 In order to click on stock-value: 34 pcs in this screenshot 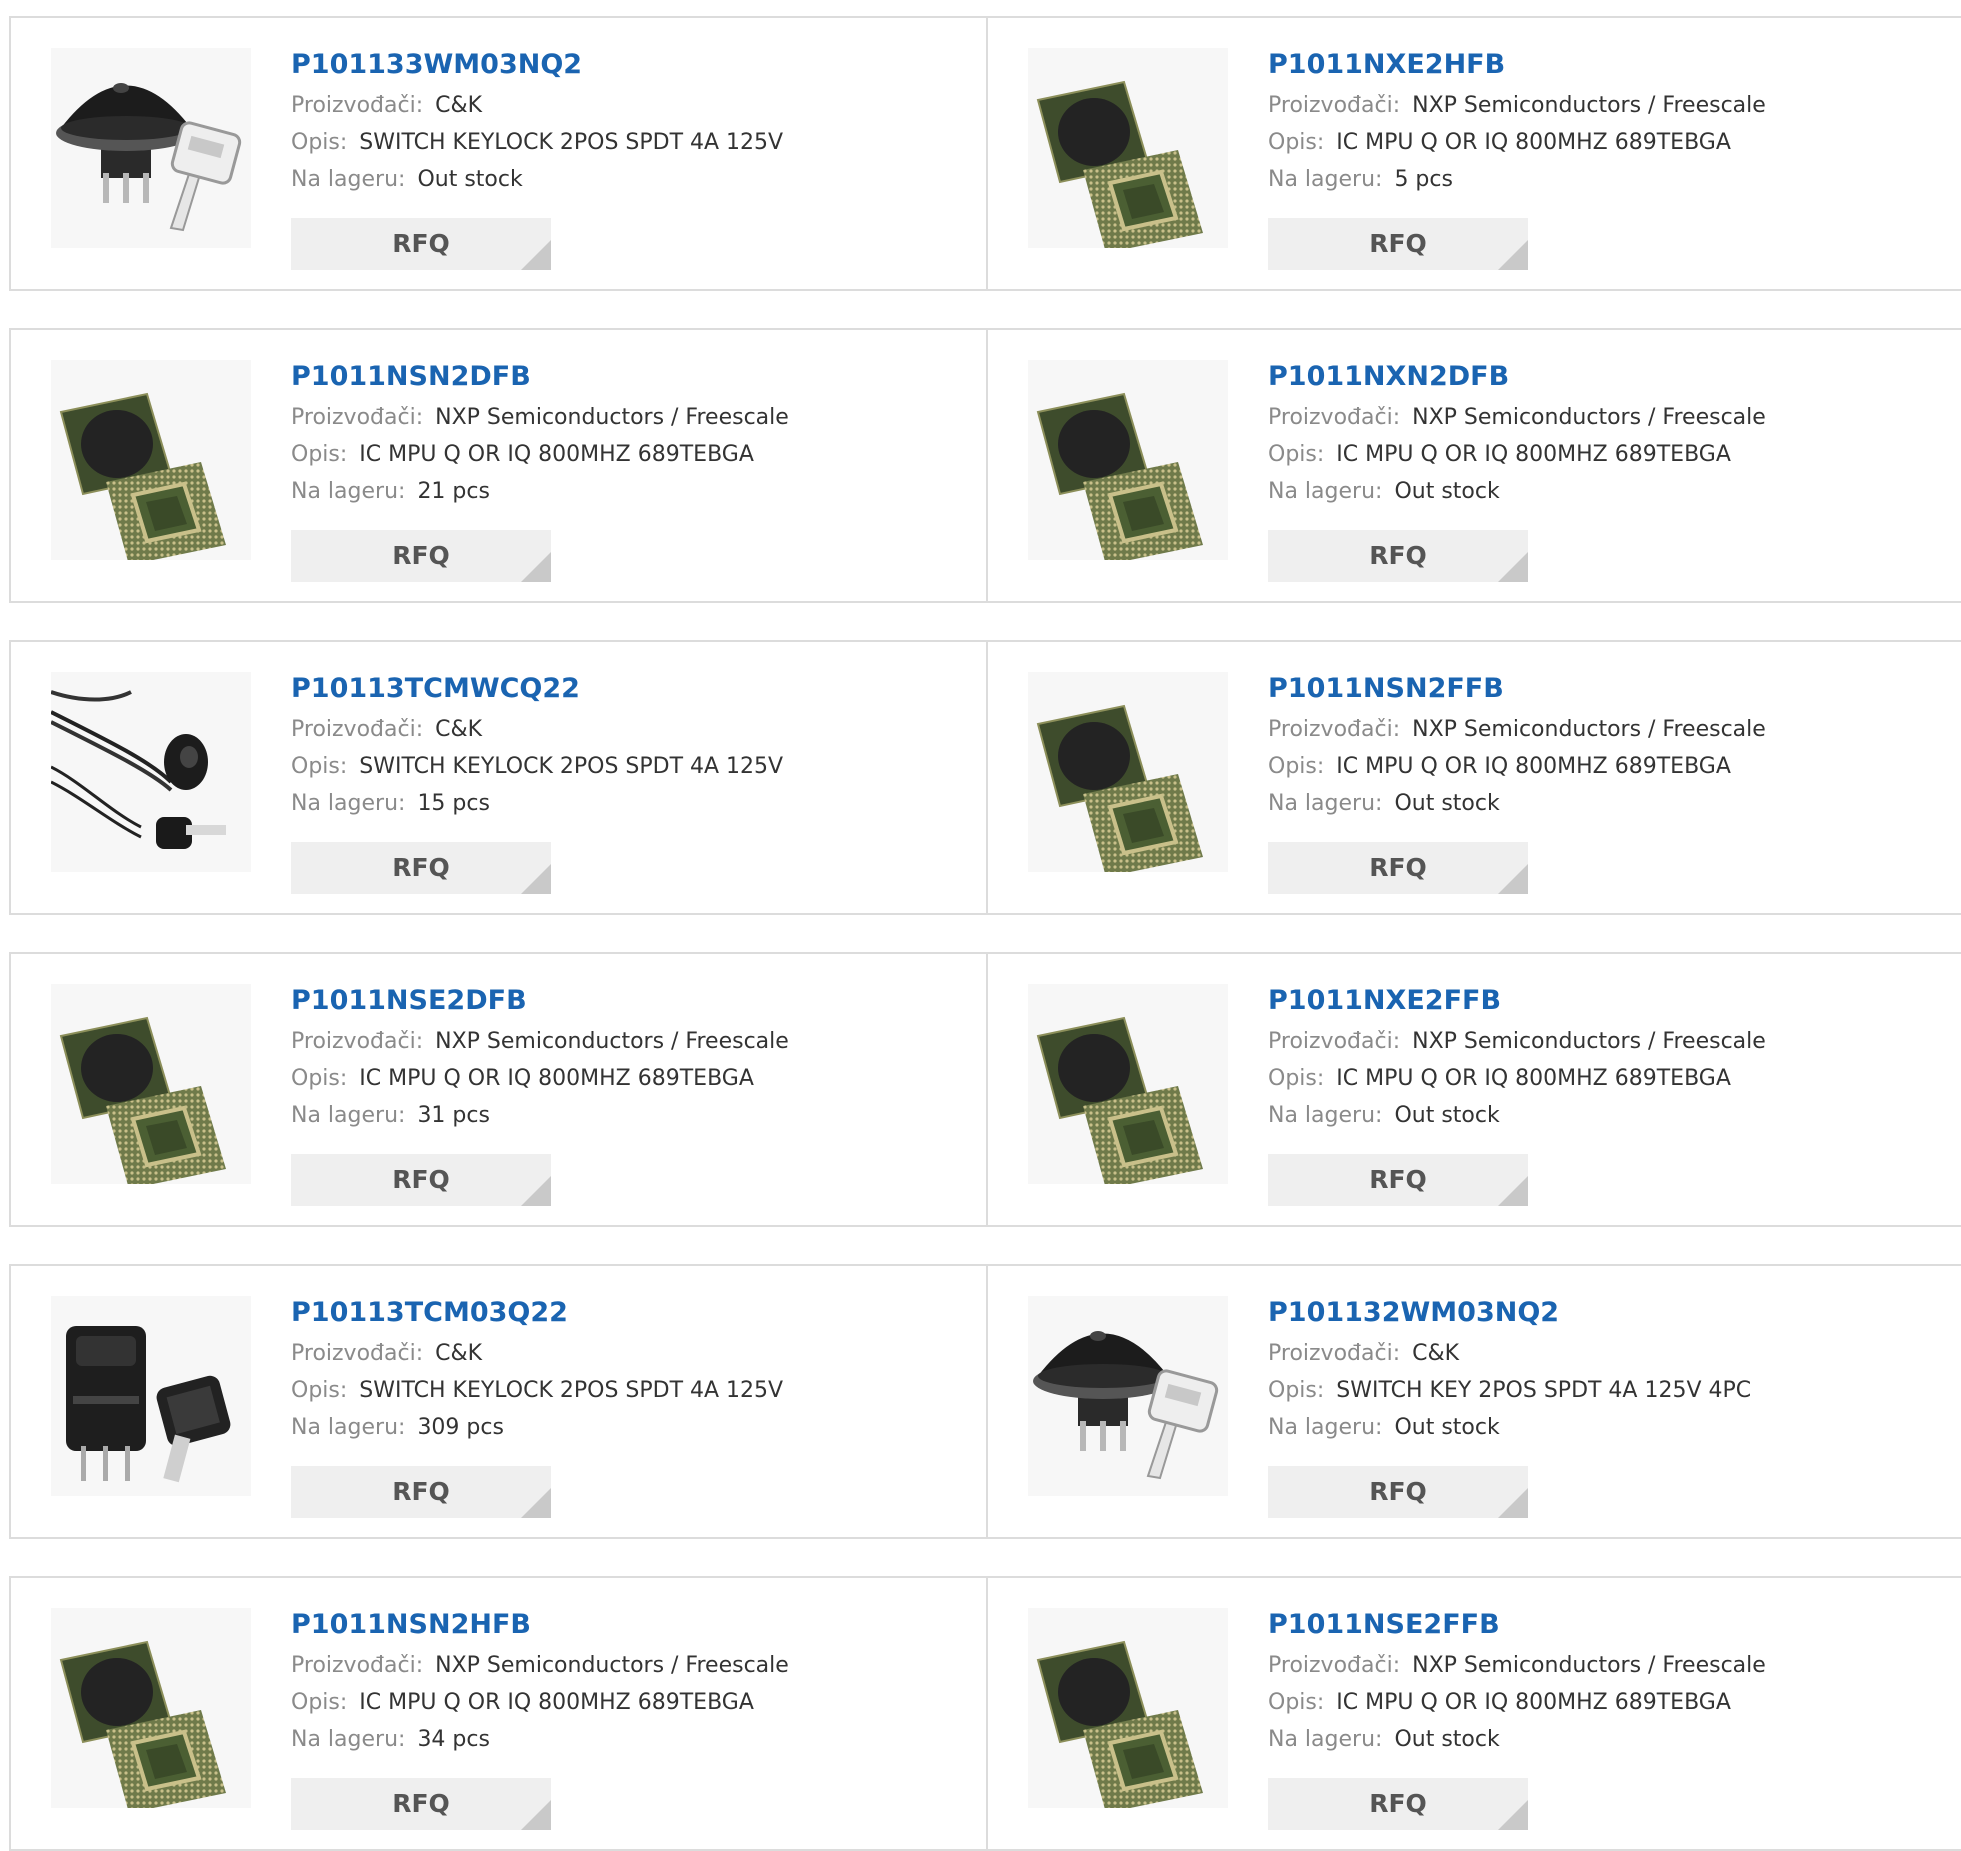, I will do `click(453, 1739)`.